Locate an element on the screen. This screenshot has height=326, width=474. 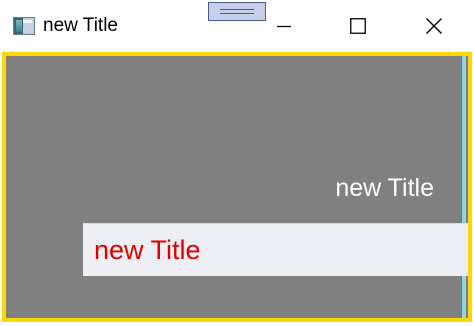
maximize-button is located at coordinates (358, 26).